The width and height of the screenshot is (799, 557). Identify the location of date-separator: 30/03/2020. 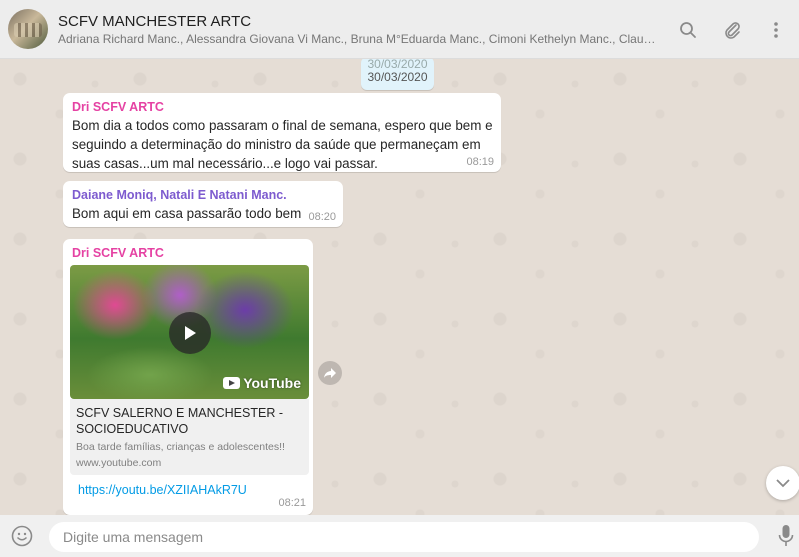
(397, 74).